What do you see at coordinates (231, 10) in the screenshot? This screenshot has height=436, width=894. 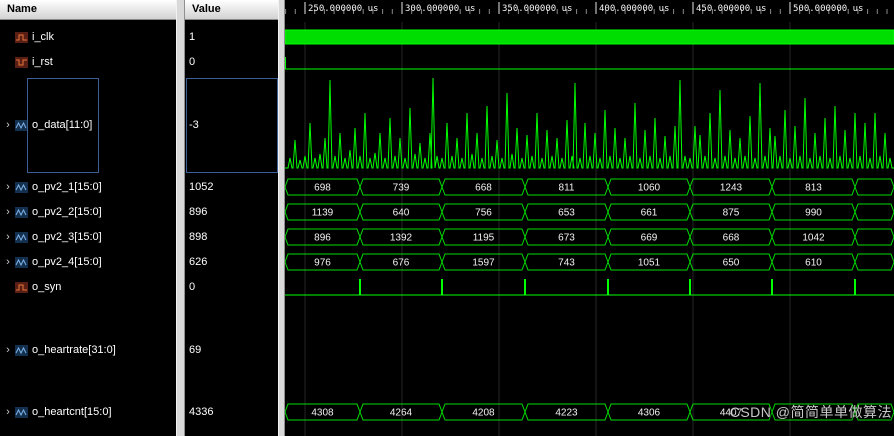 I see `value-column-header: Value` at bounding box center [231, 10].